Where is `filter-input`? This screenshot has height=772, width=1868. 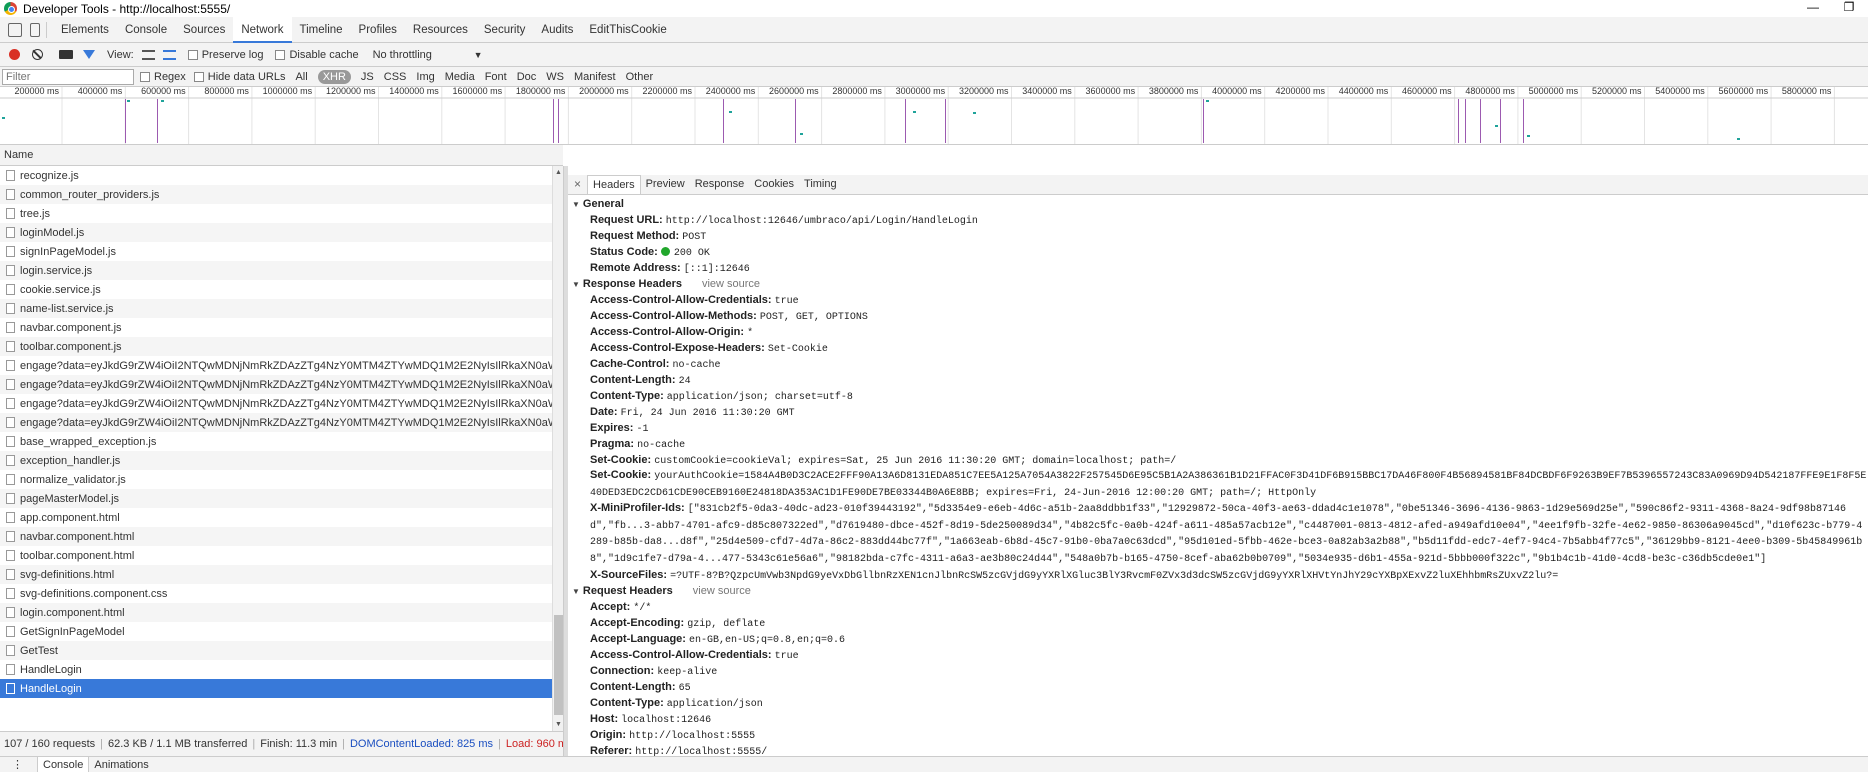 filter-input is located at coordinates (68, 76).